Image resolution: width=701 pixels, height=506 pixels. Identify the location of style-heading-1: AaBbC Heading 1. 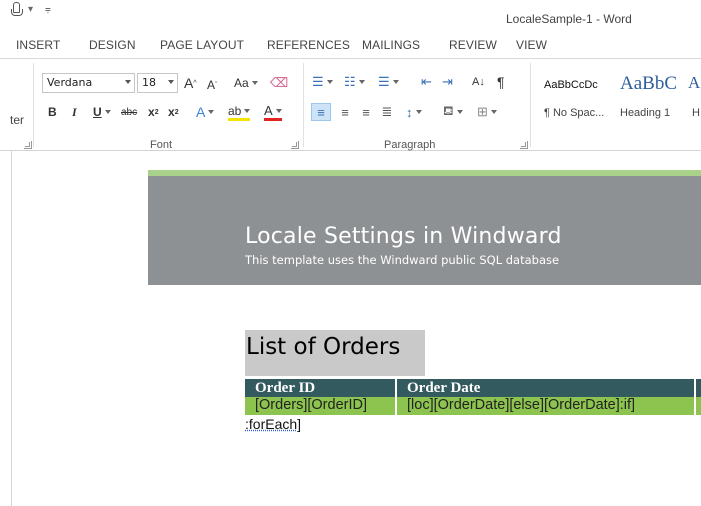
(649, 97).